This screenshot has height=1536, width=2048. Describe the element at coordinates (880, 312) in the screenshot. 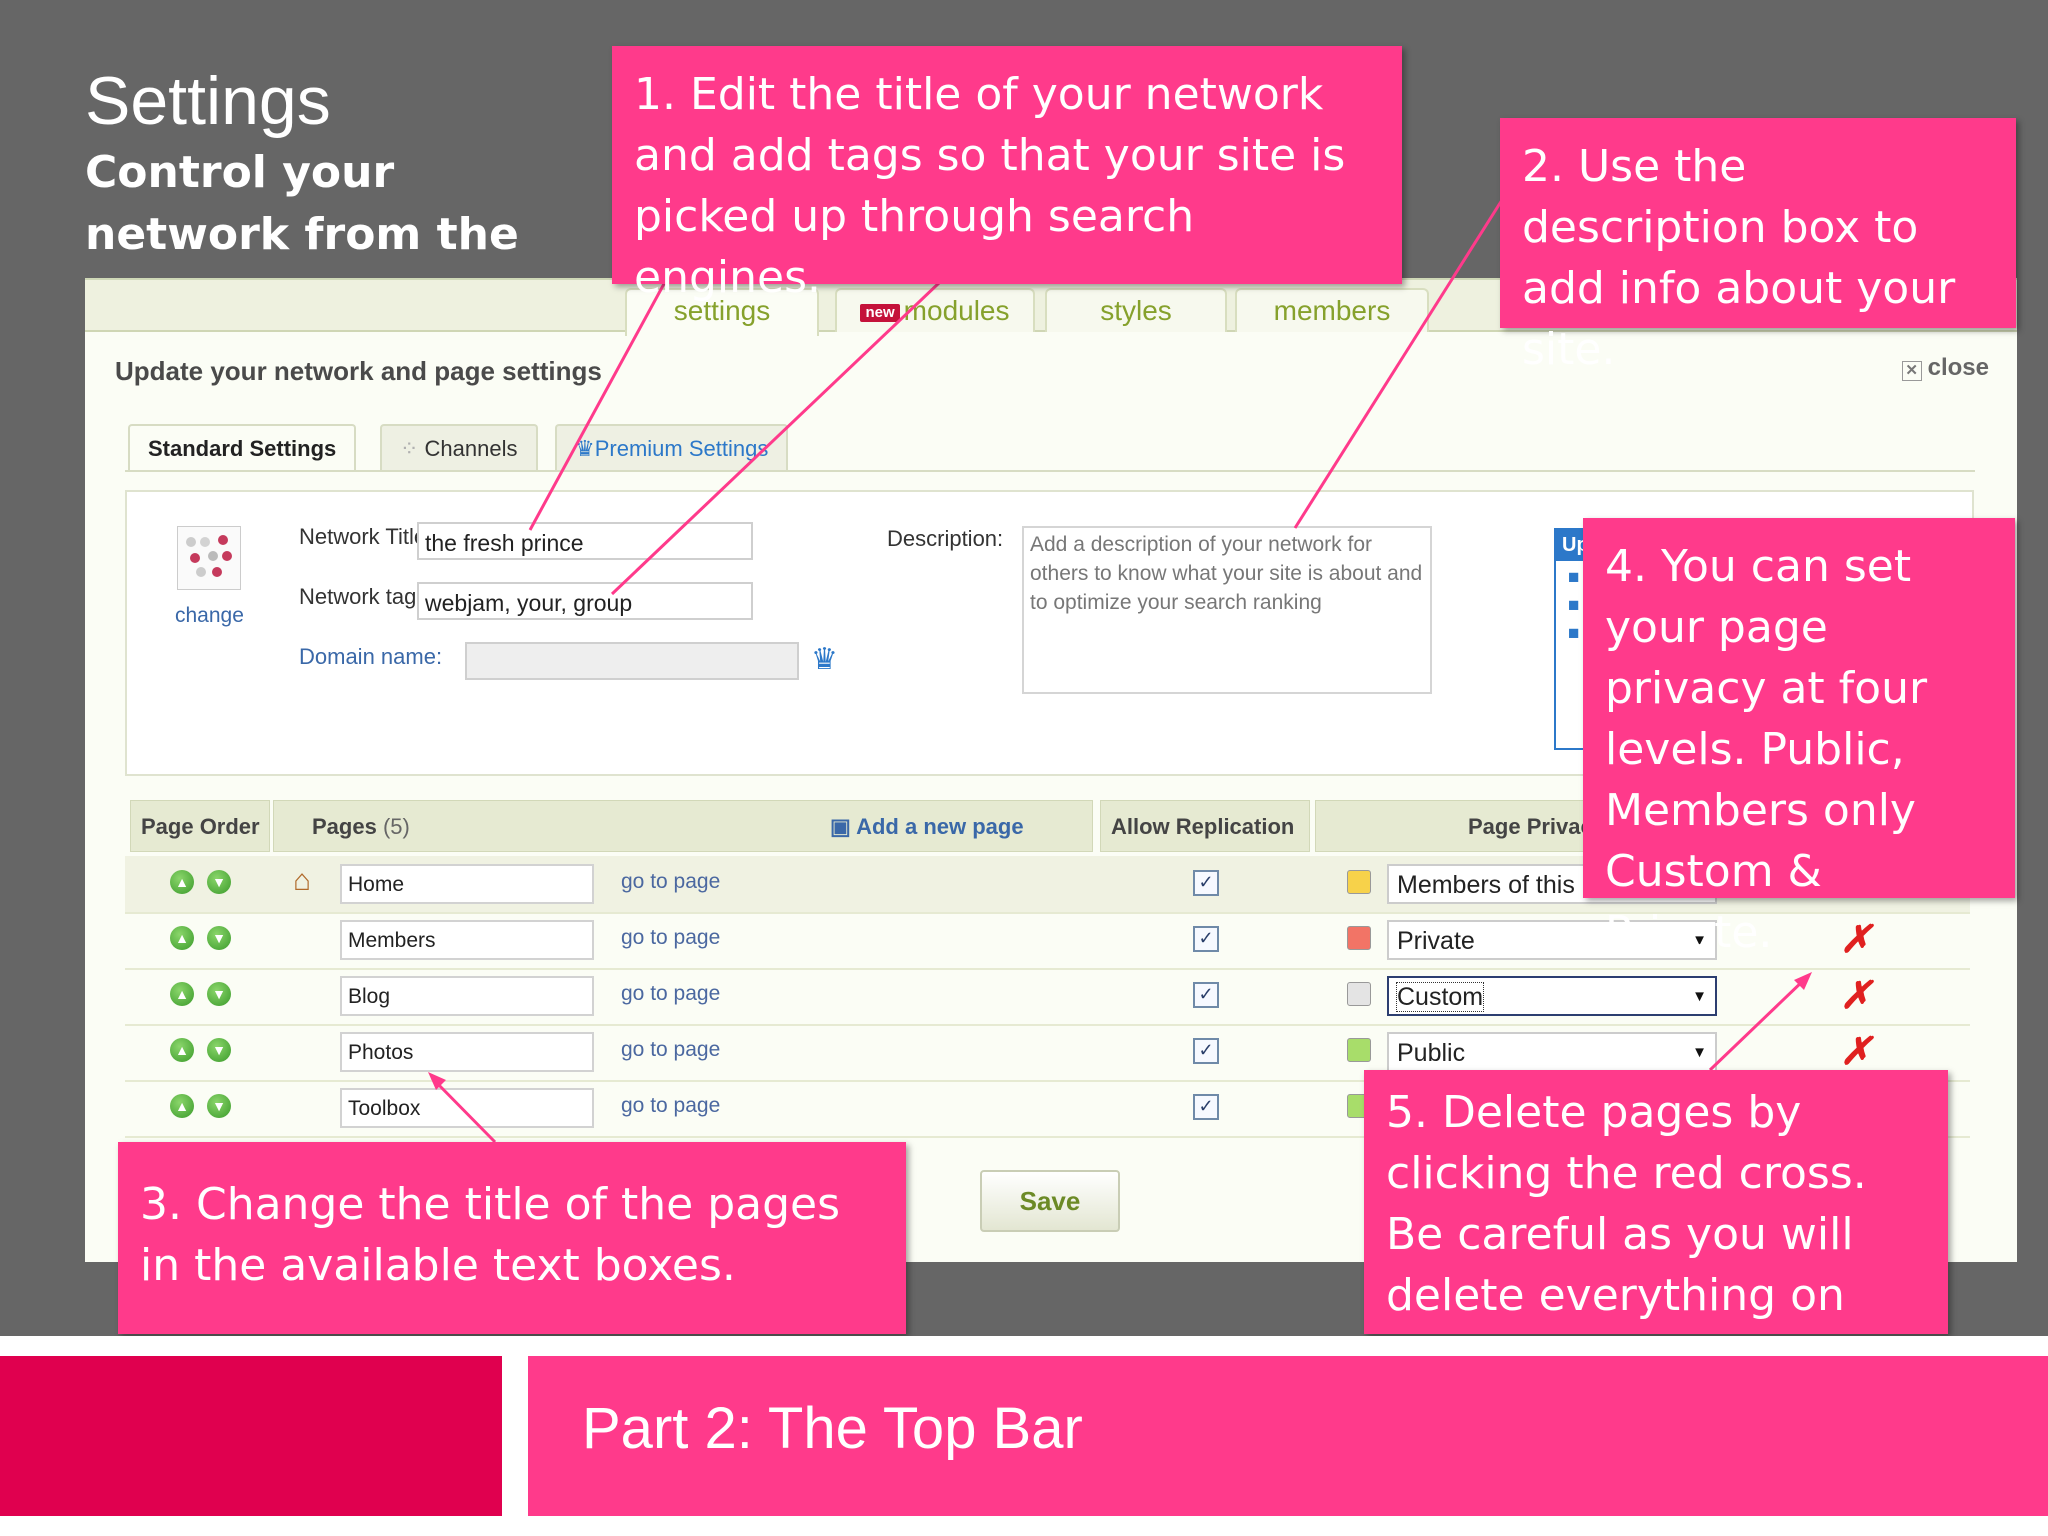

I see `new-badge: new` at that location.